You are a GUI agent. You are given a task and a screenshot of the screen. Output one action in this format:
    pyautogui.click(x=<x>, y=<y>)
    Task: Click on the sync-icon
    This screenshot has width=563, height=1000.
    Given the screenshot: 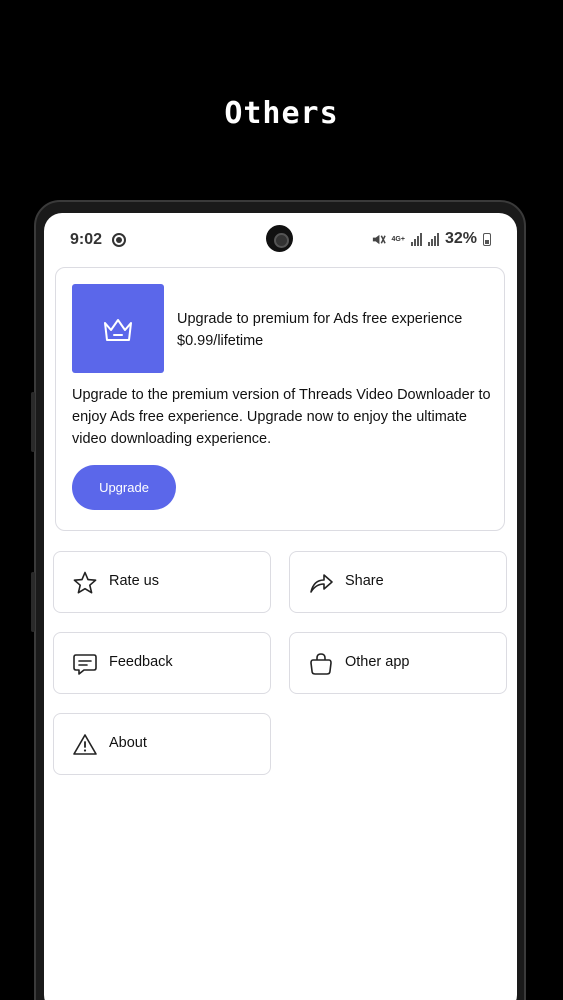 What is the action you would take?
    pyautogui.click(x=119, y=240)
    